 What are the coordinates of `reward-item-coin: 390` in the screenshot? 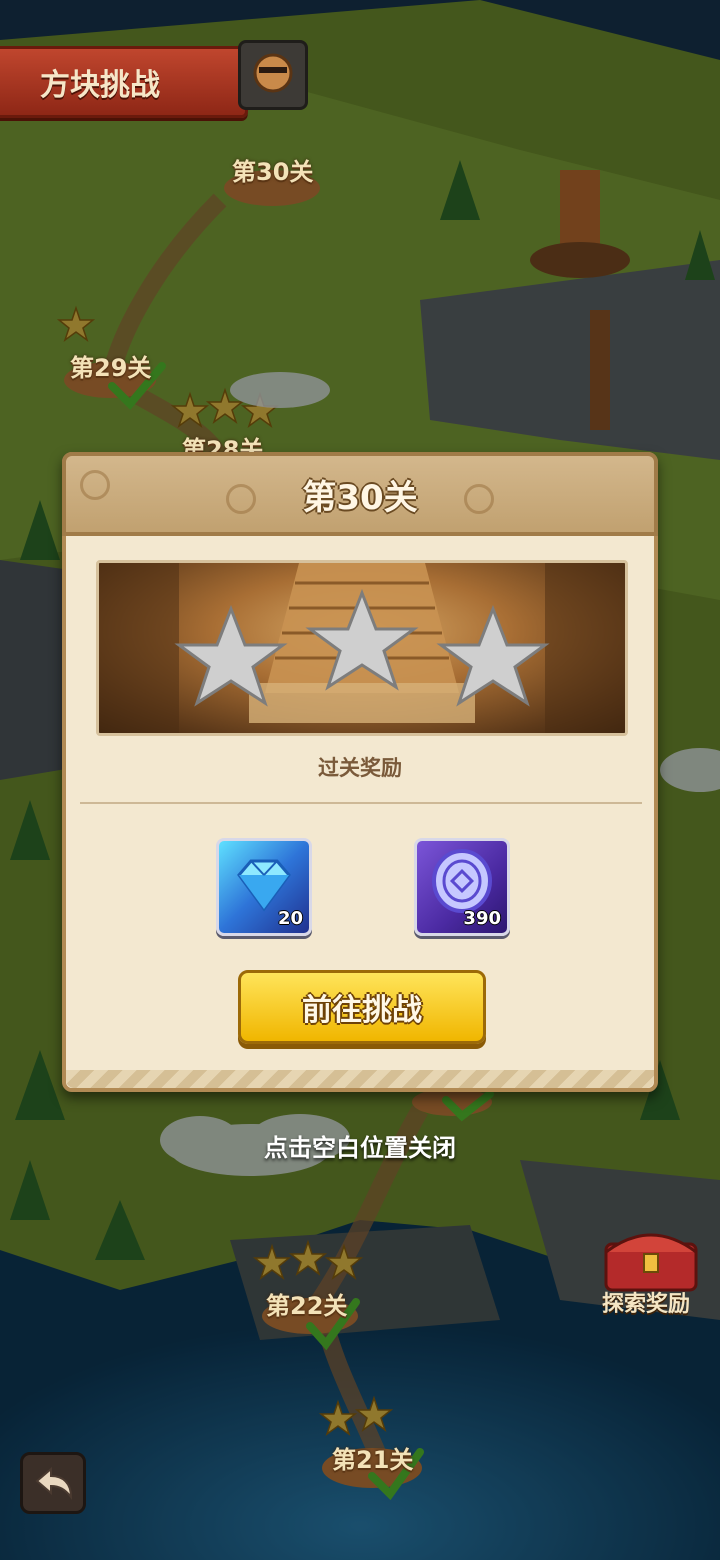 It's located at (462, 887).